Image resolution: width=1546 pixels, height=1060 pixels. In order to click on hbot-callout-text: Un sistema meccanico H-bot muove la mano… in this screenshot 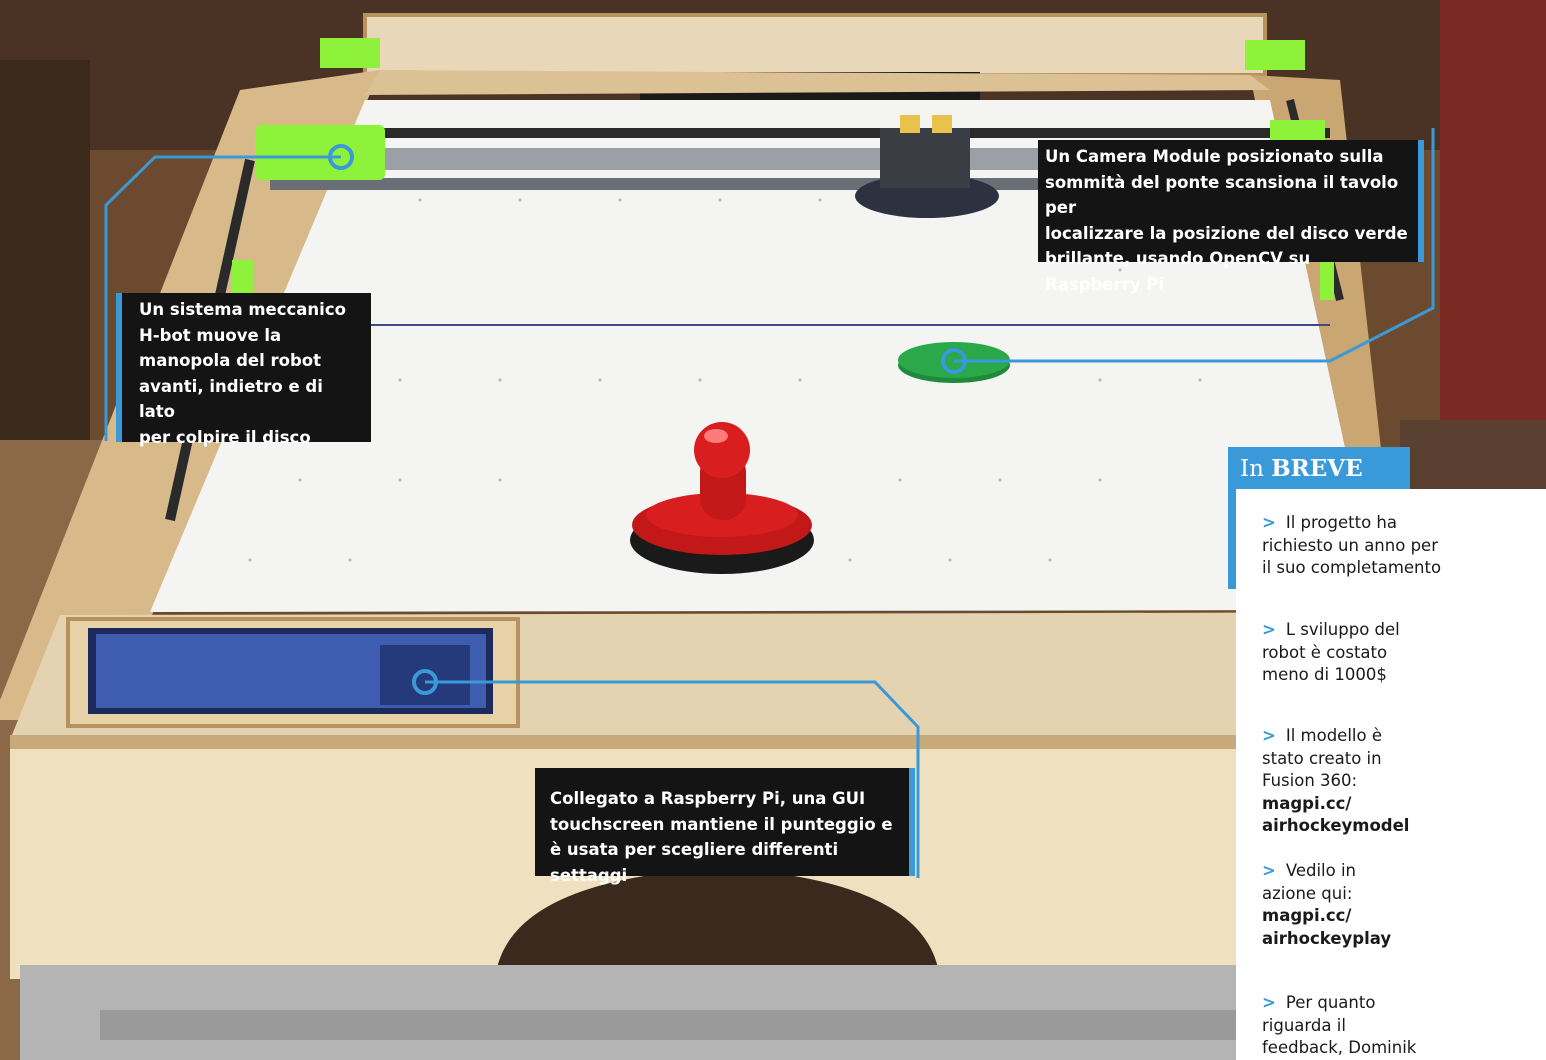, I will do `click(242, 373)`.